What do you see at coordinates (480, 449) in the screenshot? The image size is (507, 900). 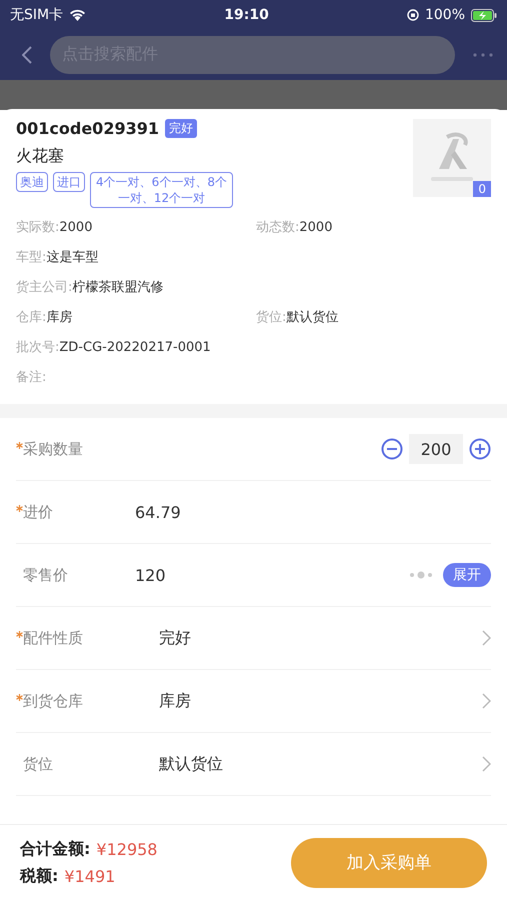 I see `increase-button` at bounding box center [480, 449].